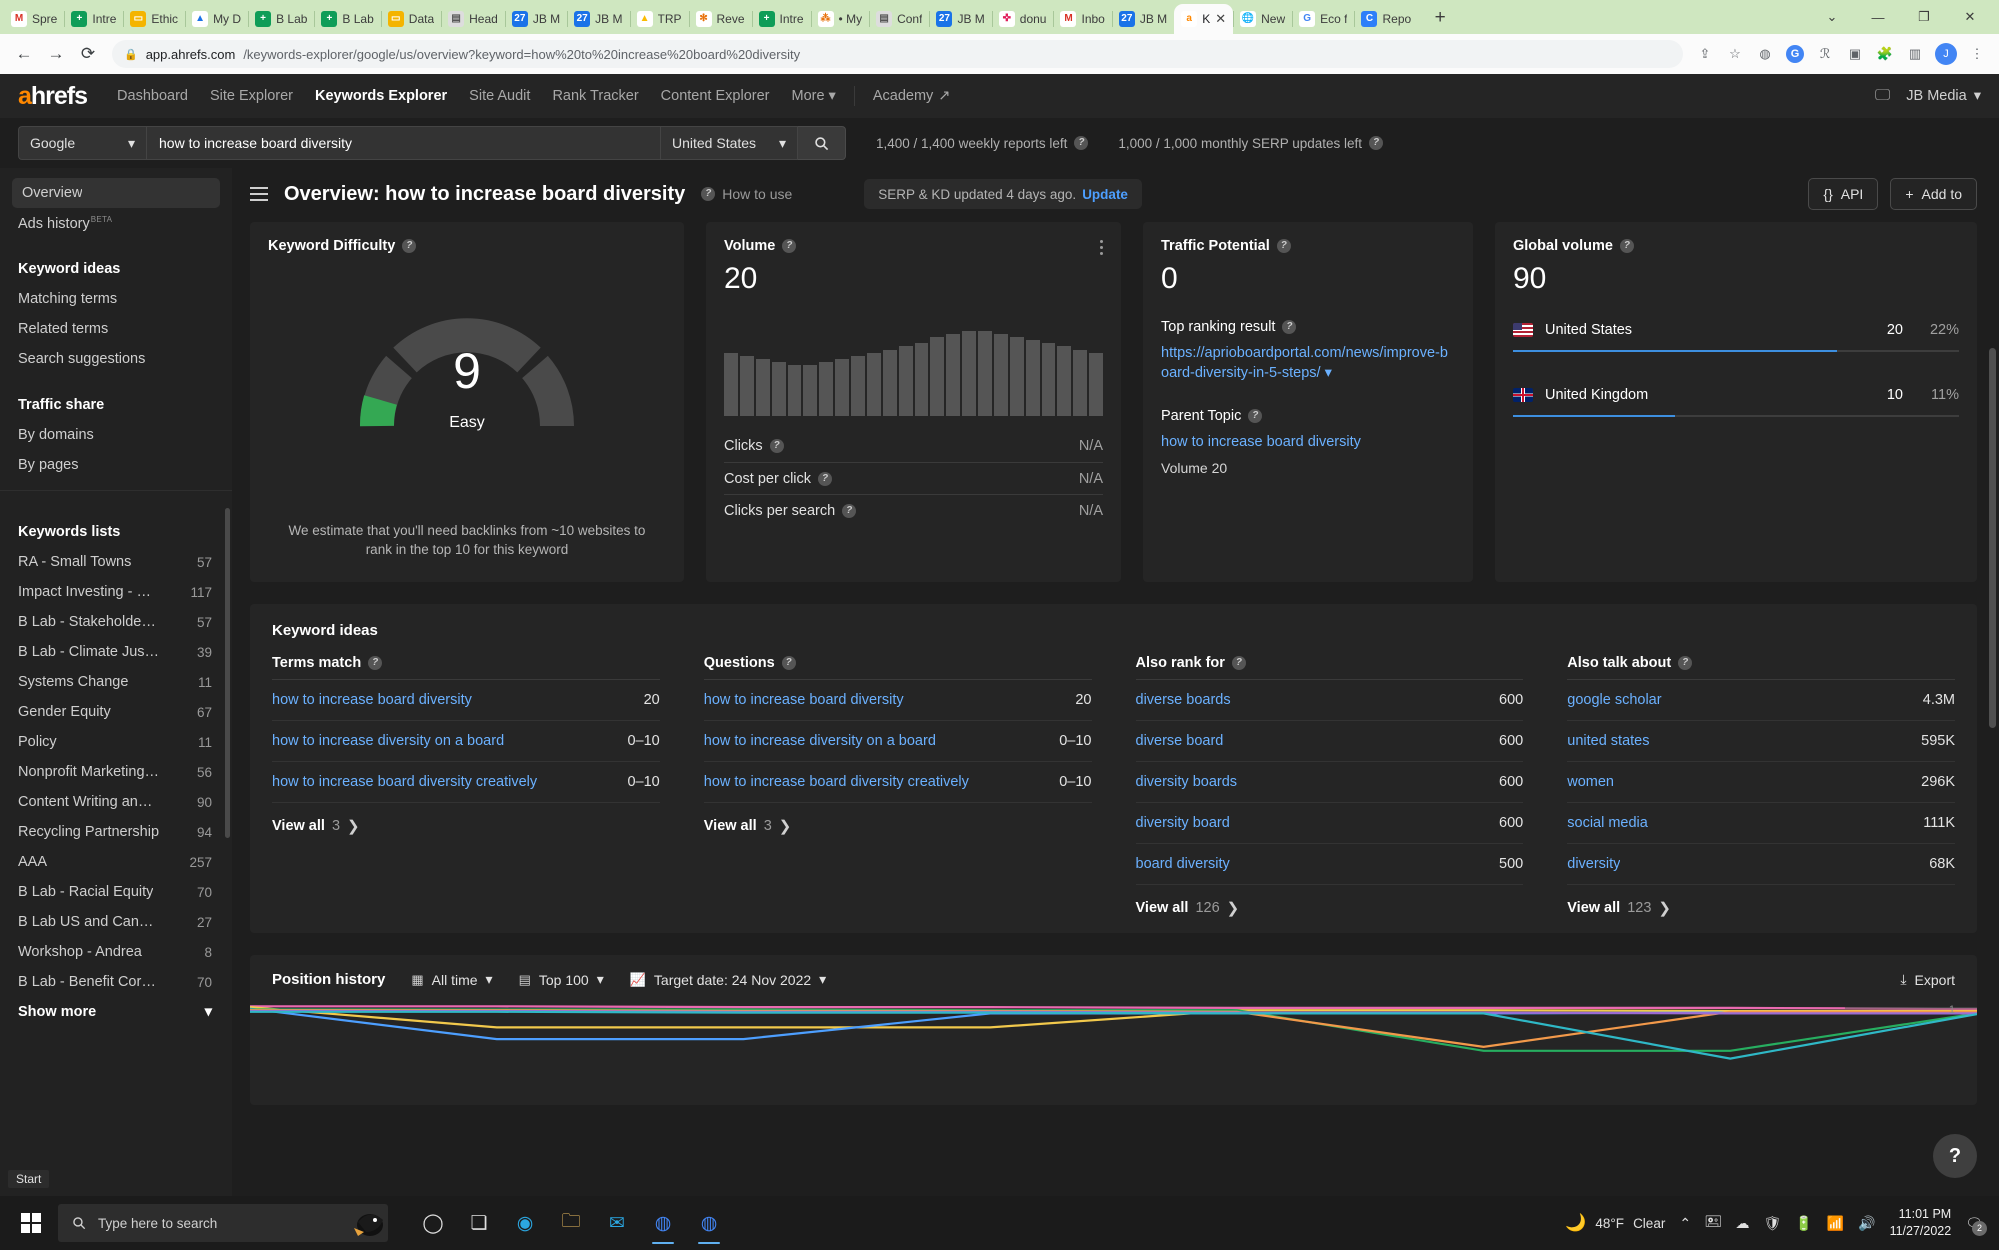 This screenshot has width=1999, height=1250. I want to click on sidebar-list-gender-equity: Gender Equity 67, so click(116, 712).